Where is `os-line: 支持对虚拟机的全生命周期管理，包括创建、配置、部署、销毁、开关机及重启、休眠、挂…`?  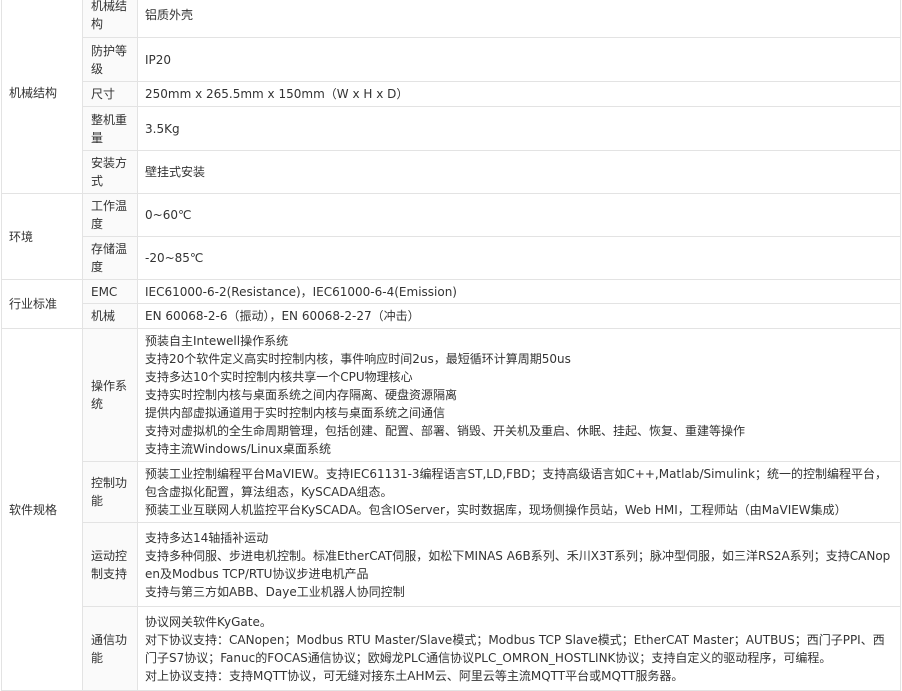
os-line: 支持对虚拟机的全生命周期管理，包括创建、配置、部署、销毁、开关机及重启、休眠、挂… is located at coordinates (445, 431).